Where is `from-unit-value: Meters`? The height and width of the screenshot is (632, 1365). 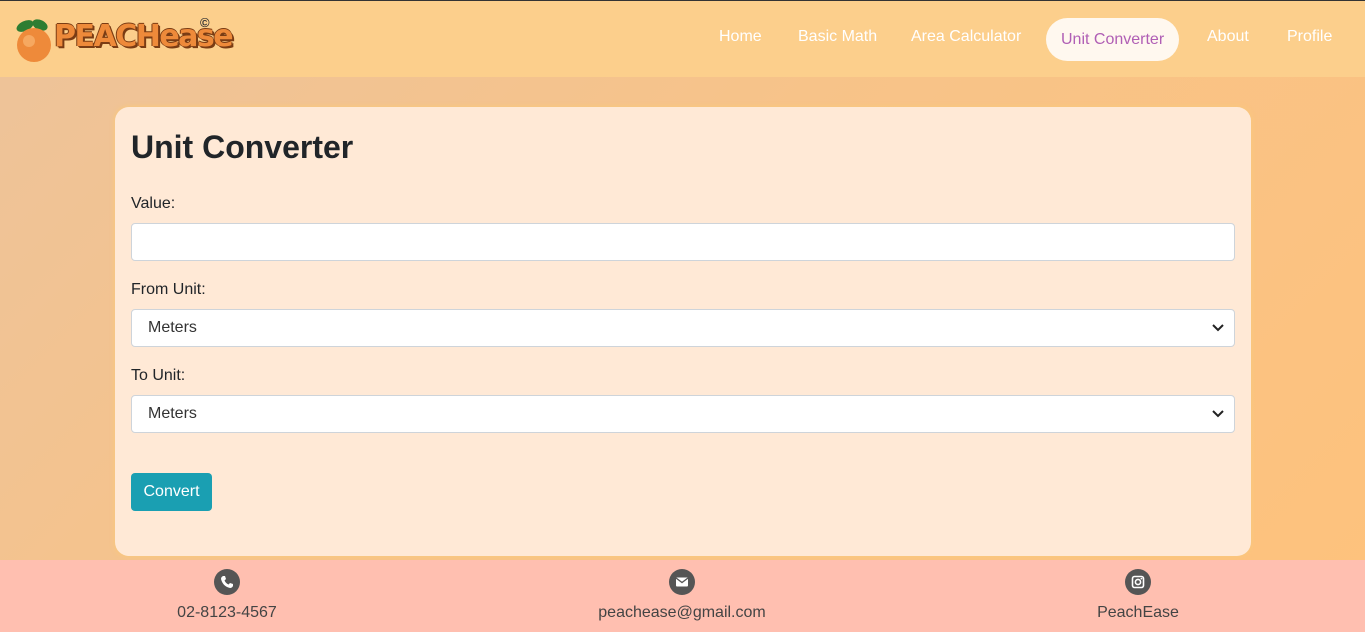 from-unit-value: Meters is located at coordinates (172, 327).